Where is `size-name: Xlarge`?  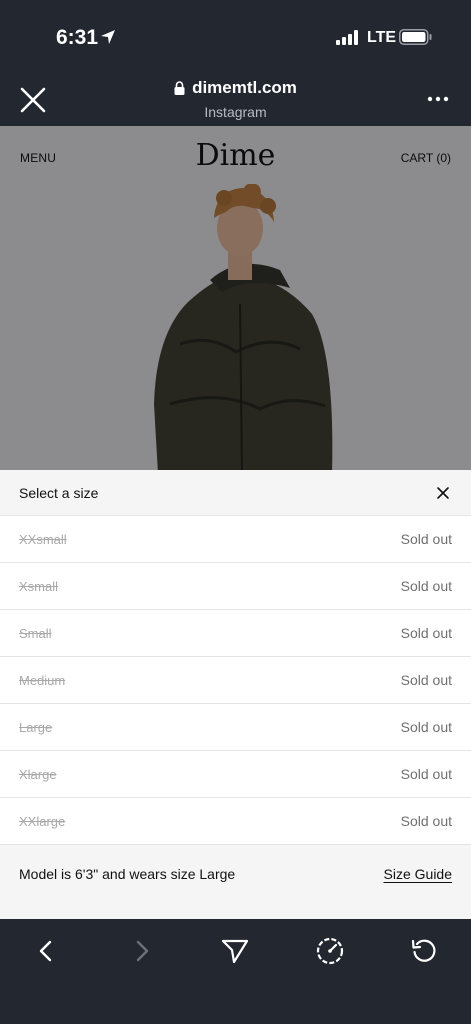 size-name: Xlarge is located at coordinates (38, 774).